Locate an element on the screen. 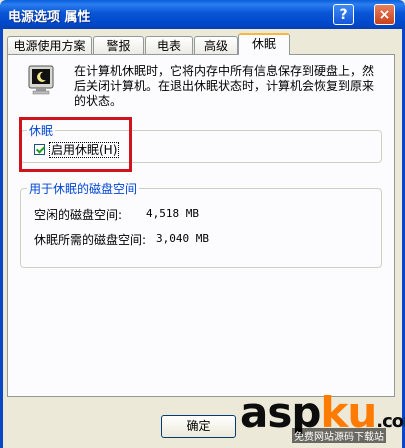  window-frame-left is located at coordinates (1, 238).